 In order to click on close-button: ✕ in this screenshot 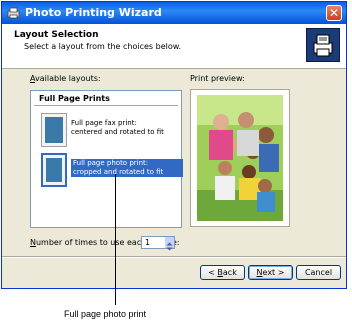, I will do `click(334, 13)`.